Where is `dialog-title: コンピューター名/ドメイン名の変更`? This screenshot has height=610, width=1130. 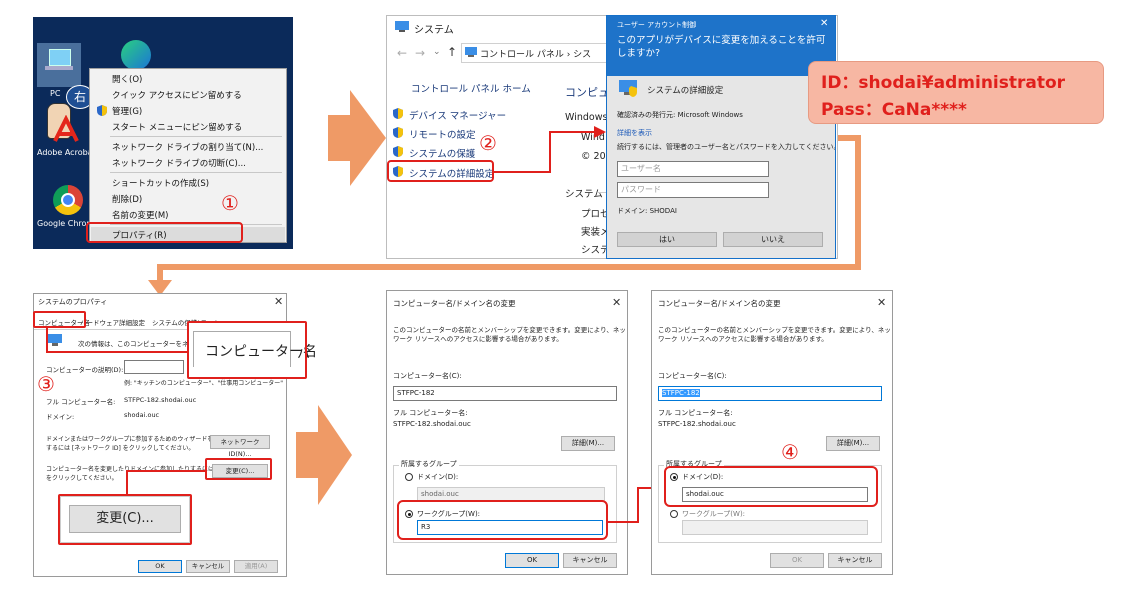 dialog-title: コンピューター名/ドメイン名の変更 is located at coordinates (719, 303).